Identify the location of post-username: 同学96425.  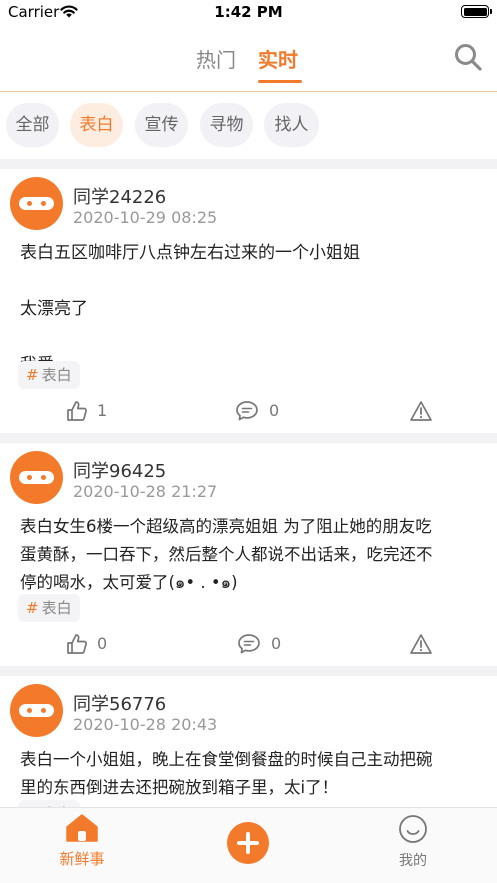
(119, 470).